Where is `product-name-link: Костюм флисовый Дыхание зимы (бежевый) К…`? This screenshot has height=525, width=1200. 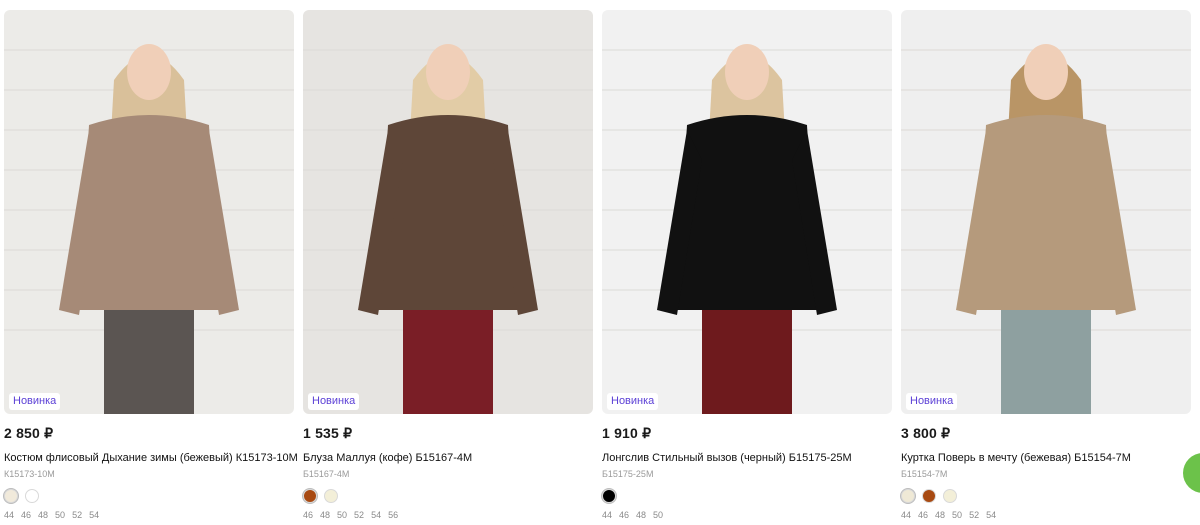
product-name-link: Костюм флисовый Дыхание зимы (бежевый) К… is located at coordinates (151, 458).